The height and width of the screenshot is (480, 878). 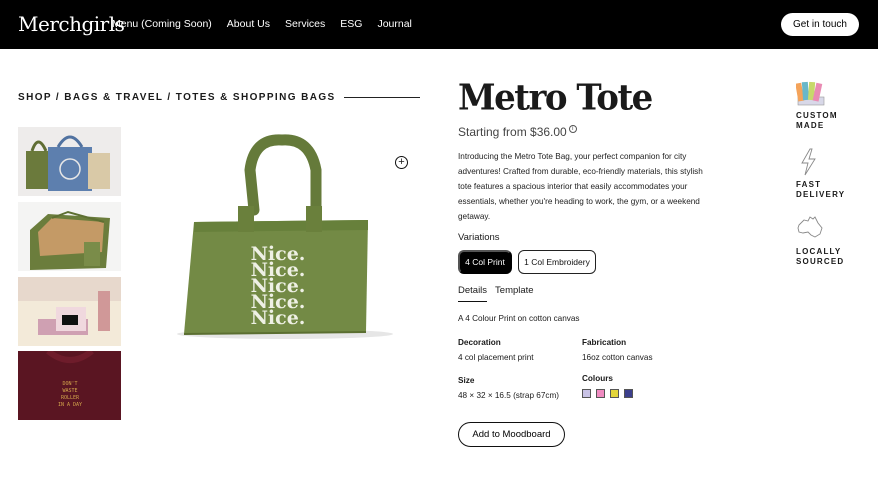 I want to click on svg-text: WASTE, so click(x=69, y=391).